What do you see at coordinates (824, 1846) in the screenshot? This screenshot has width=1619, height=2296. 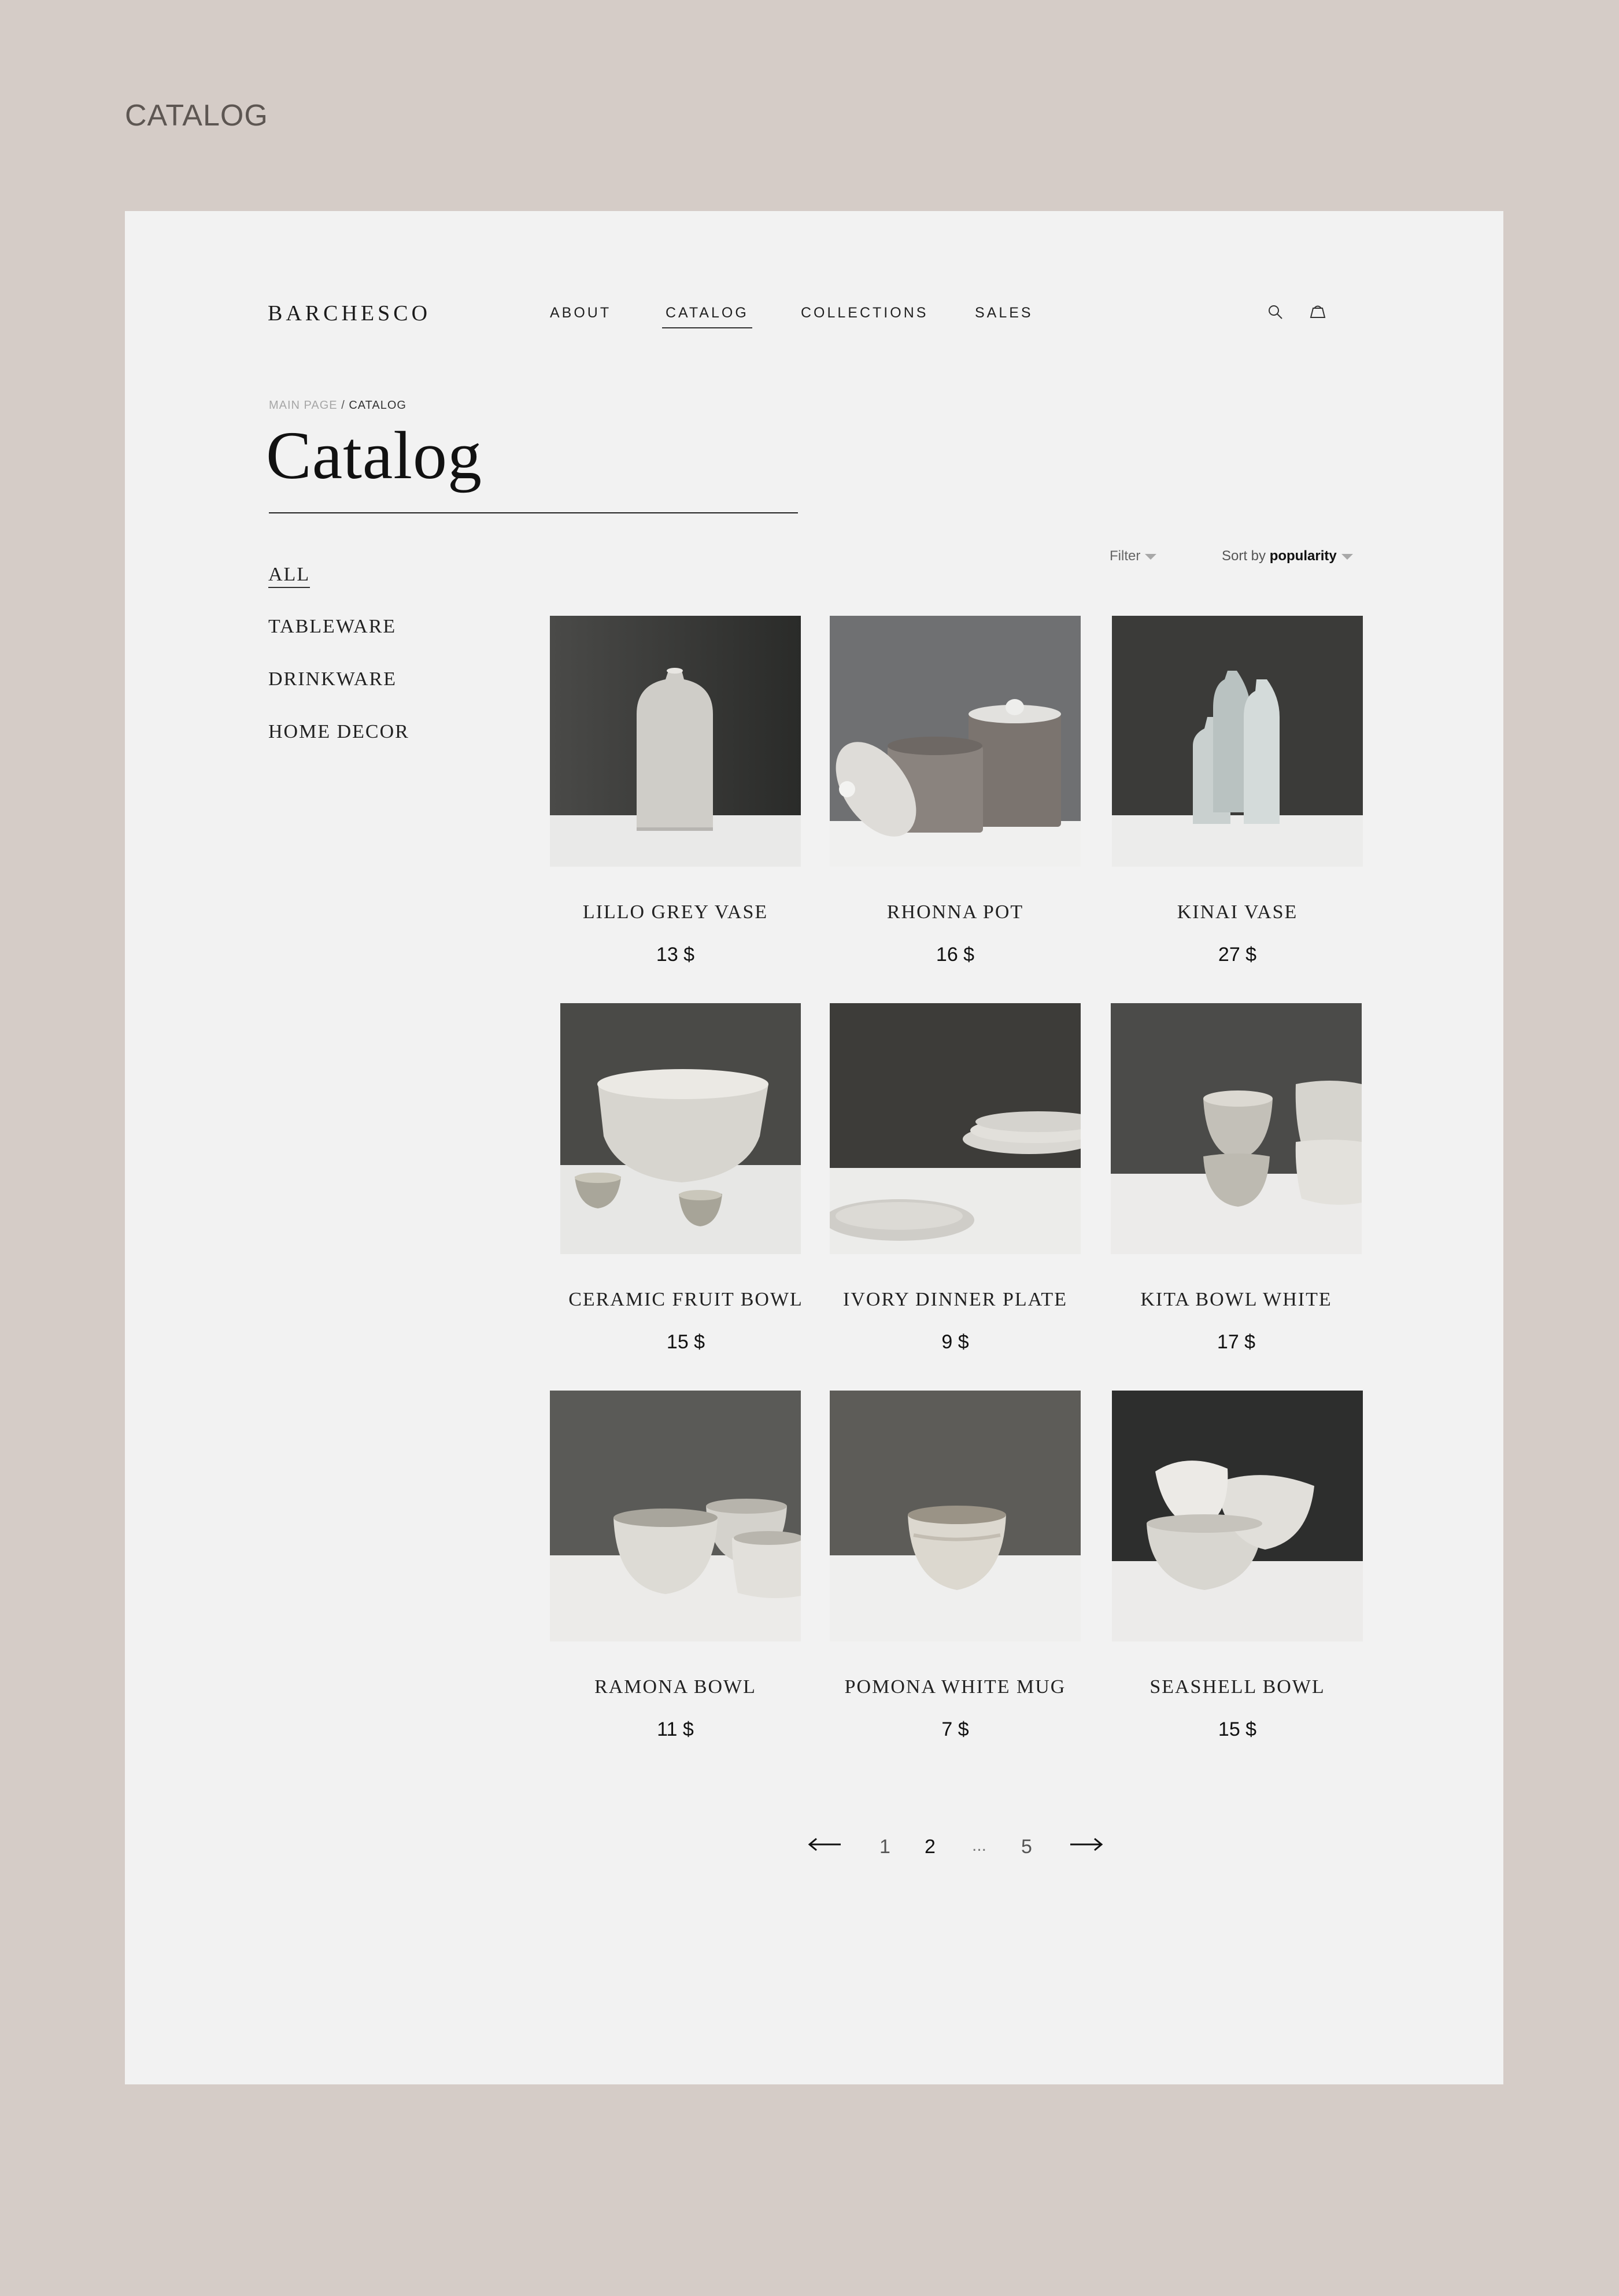 I see `arrow-left-icon` at bounding box center [824, 1846].